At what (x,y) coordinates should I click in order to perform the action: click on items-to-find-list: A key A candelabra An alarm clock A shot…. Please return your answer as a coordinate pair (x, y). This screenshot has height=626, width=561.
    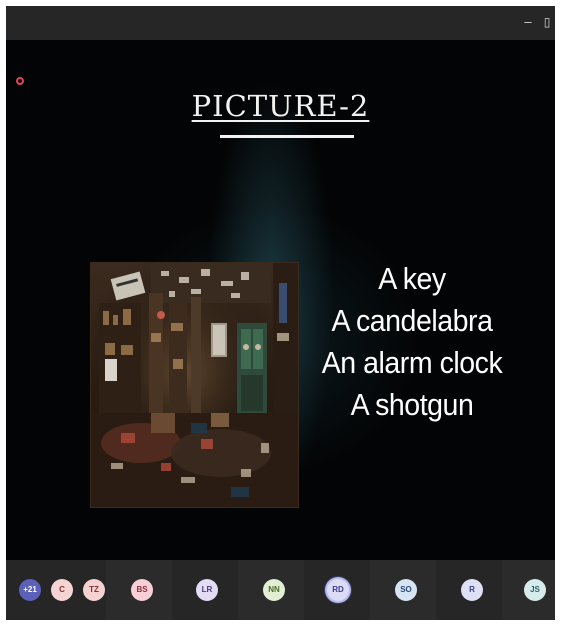
    Looking at the image, I should click on (412, 342).